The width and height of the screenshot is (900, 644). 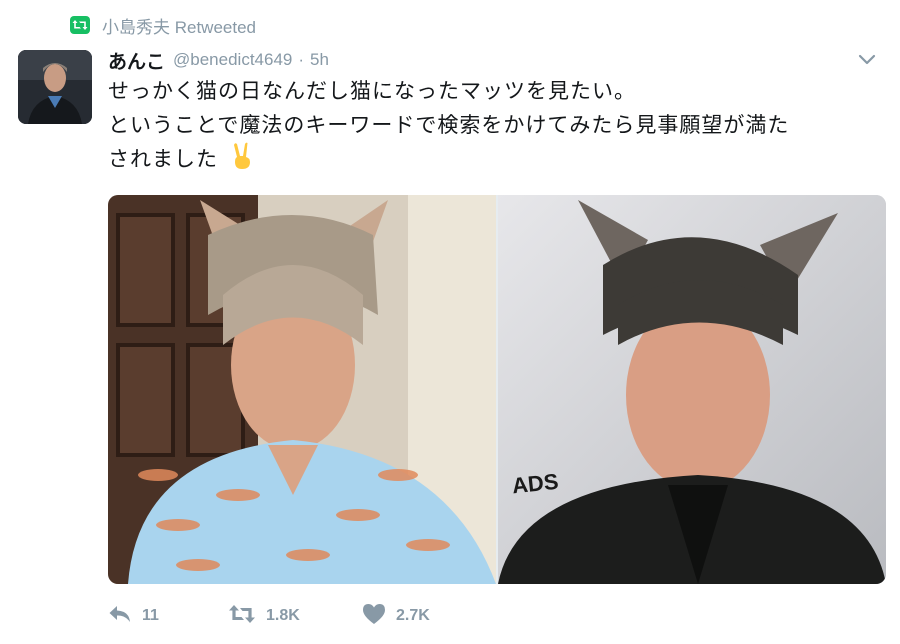 What do you see at coordinates (283, 615) in the screenshot?
I see `retweet-count: 1.8K` at bounding box center [283, 615].